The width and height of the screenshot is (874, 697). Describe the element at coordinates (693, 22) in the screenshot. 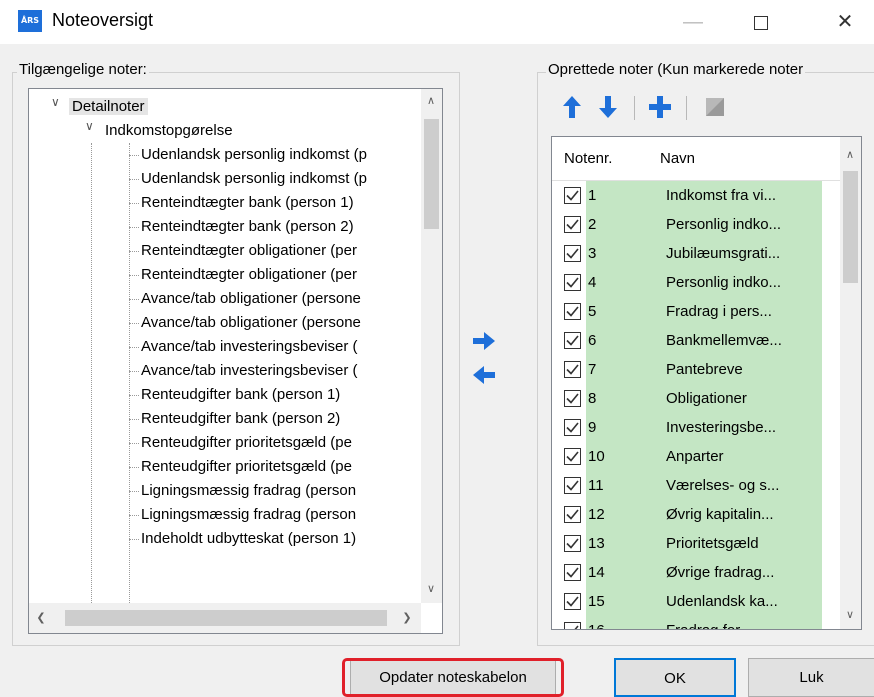

I see `minimize-button: —` at that location.